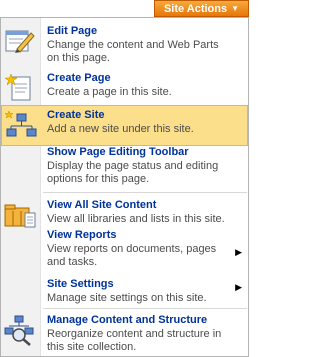 This screenshot has width=320, height=357. What do you see at coordinates (76, 115) in the screenshot?
I see `menu-item-title: Create Site` at bounding box center [76, 115].